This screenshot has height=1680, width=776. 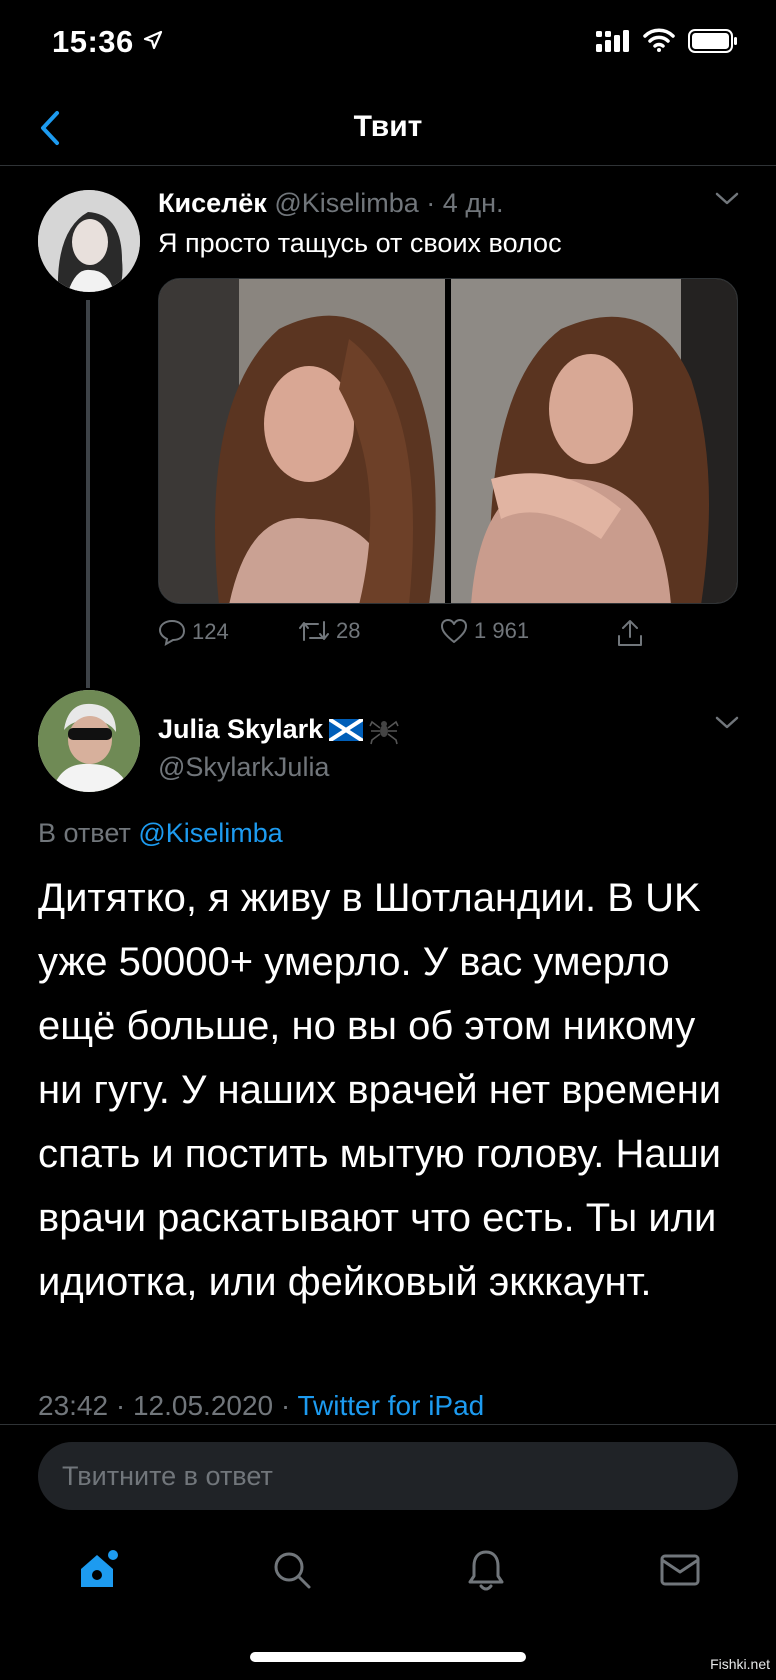 What do you see at coordinates (84, 833) in the screenshot?
I see `reply-prefix: В ответ` at bounding box center [84, 833].